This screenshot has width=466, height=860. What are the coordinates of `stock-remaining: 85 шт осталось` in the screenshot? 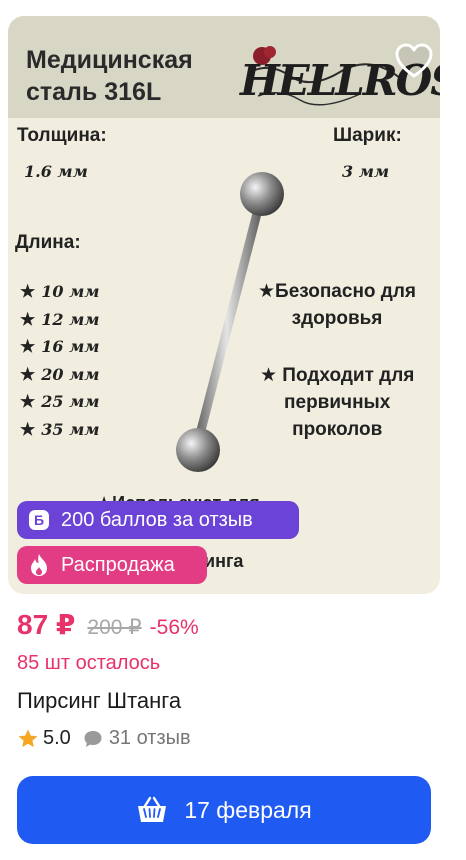 It's located at (89, 663).